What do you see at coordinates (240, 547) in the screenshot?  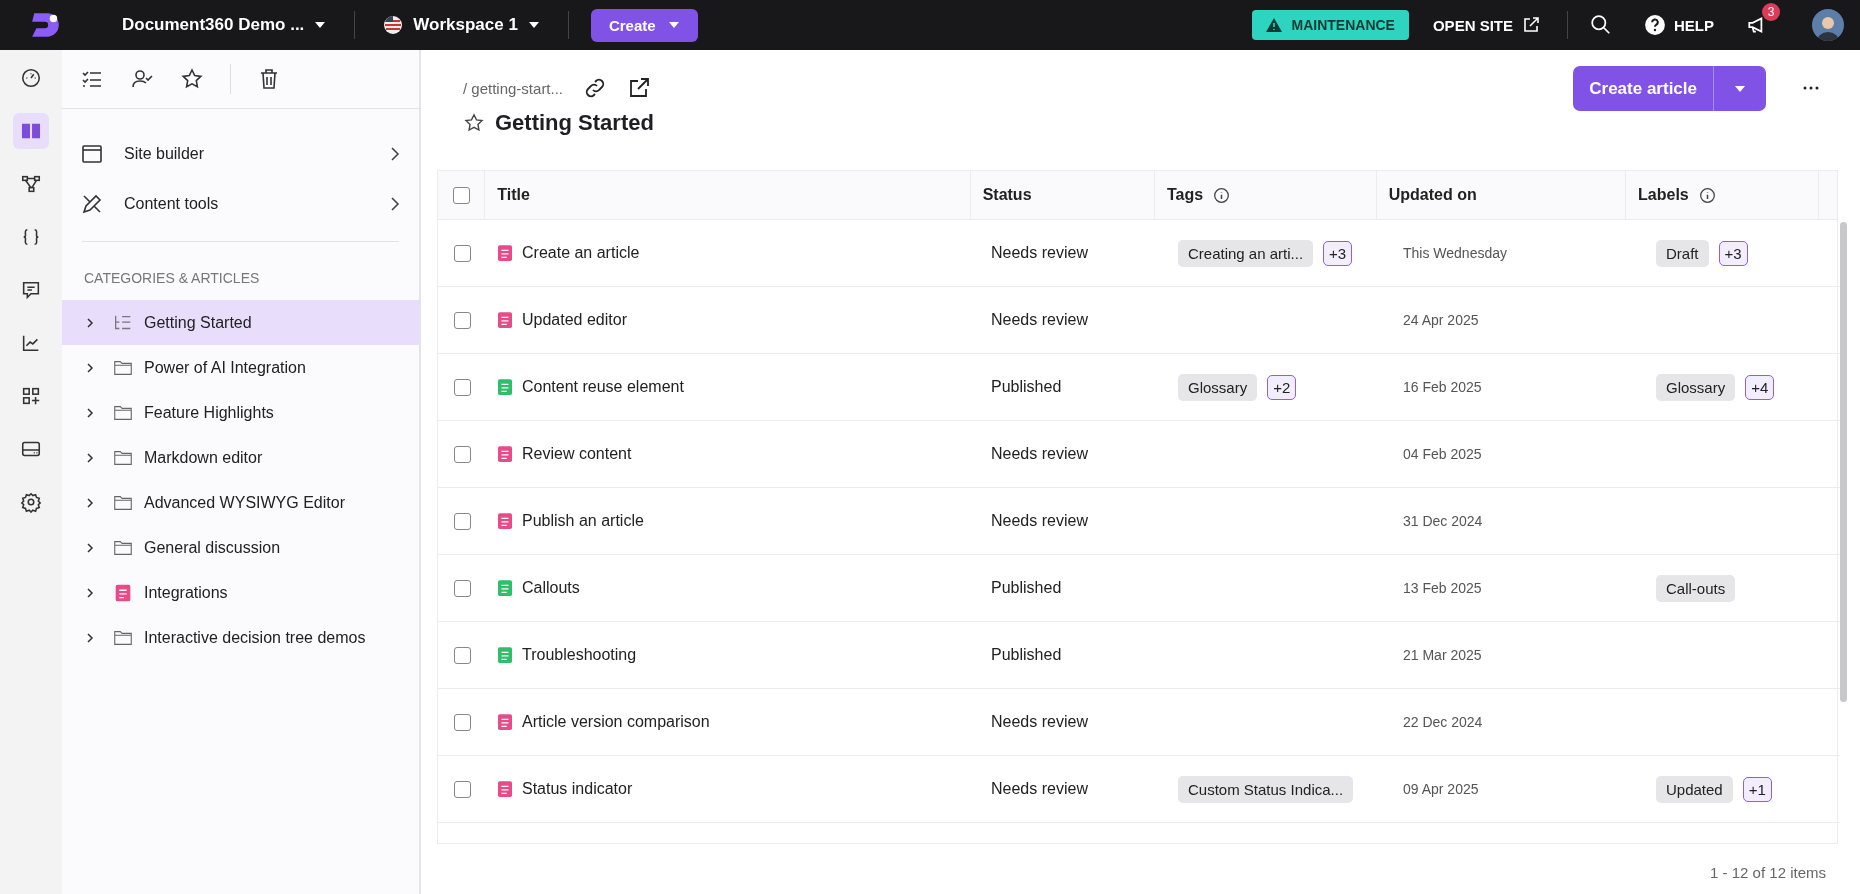 I see `tree-item: General discussion` at bounding box center [240, 547].